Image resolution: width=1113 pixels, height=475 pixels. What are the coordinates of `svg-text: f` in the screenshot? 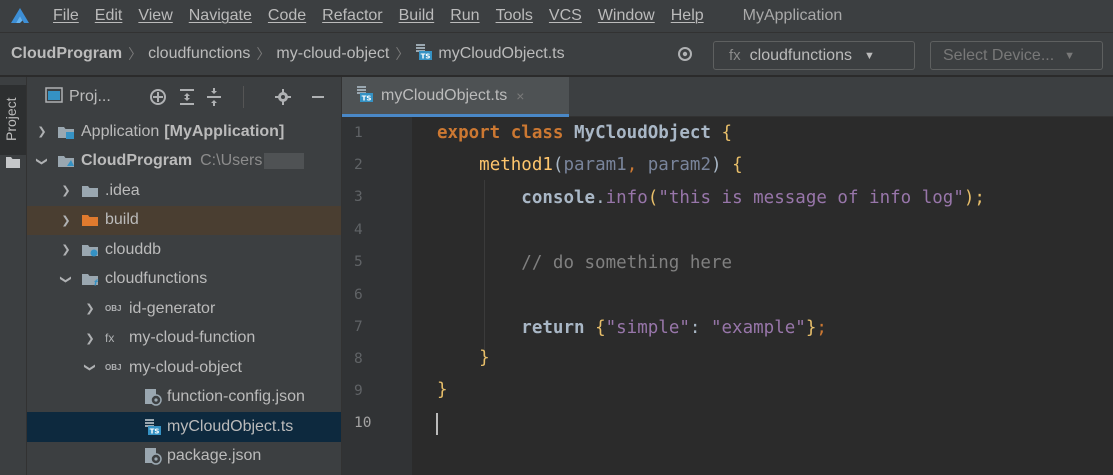 It's located at (96, 283).